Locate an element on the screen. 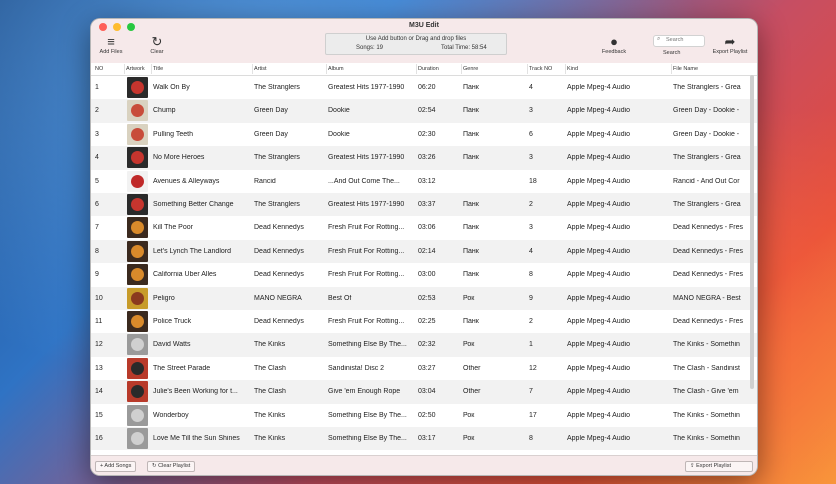 The image size is (836, 484). cell-duration: 03:17 is located at coordinates (427, 438).